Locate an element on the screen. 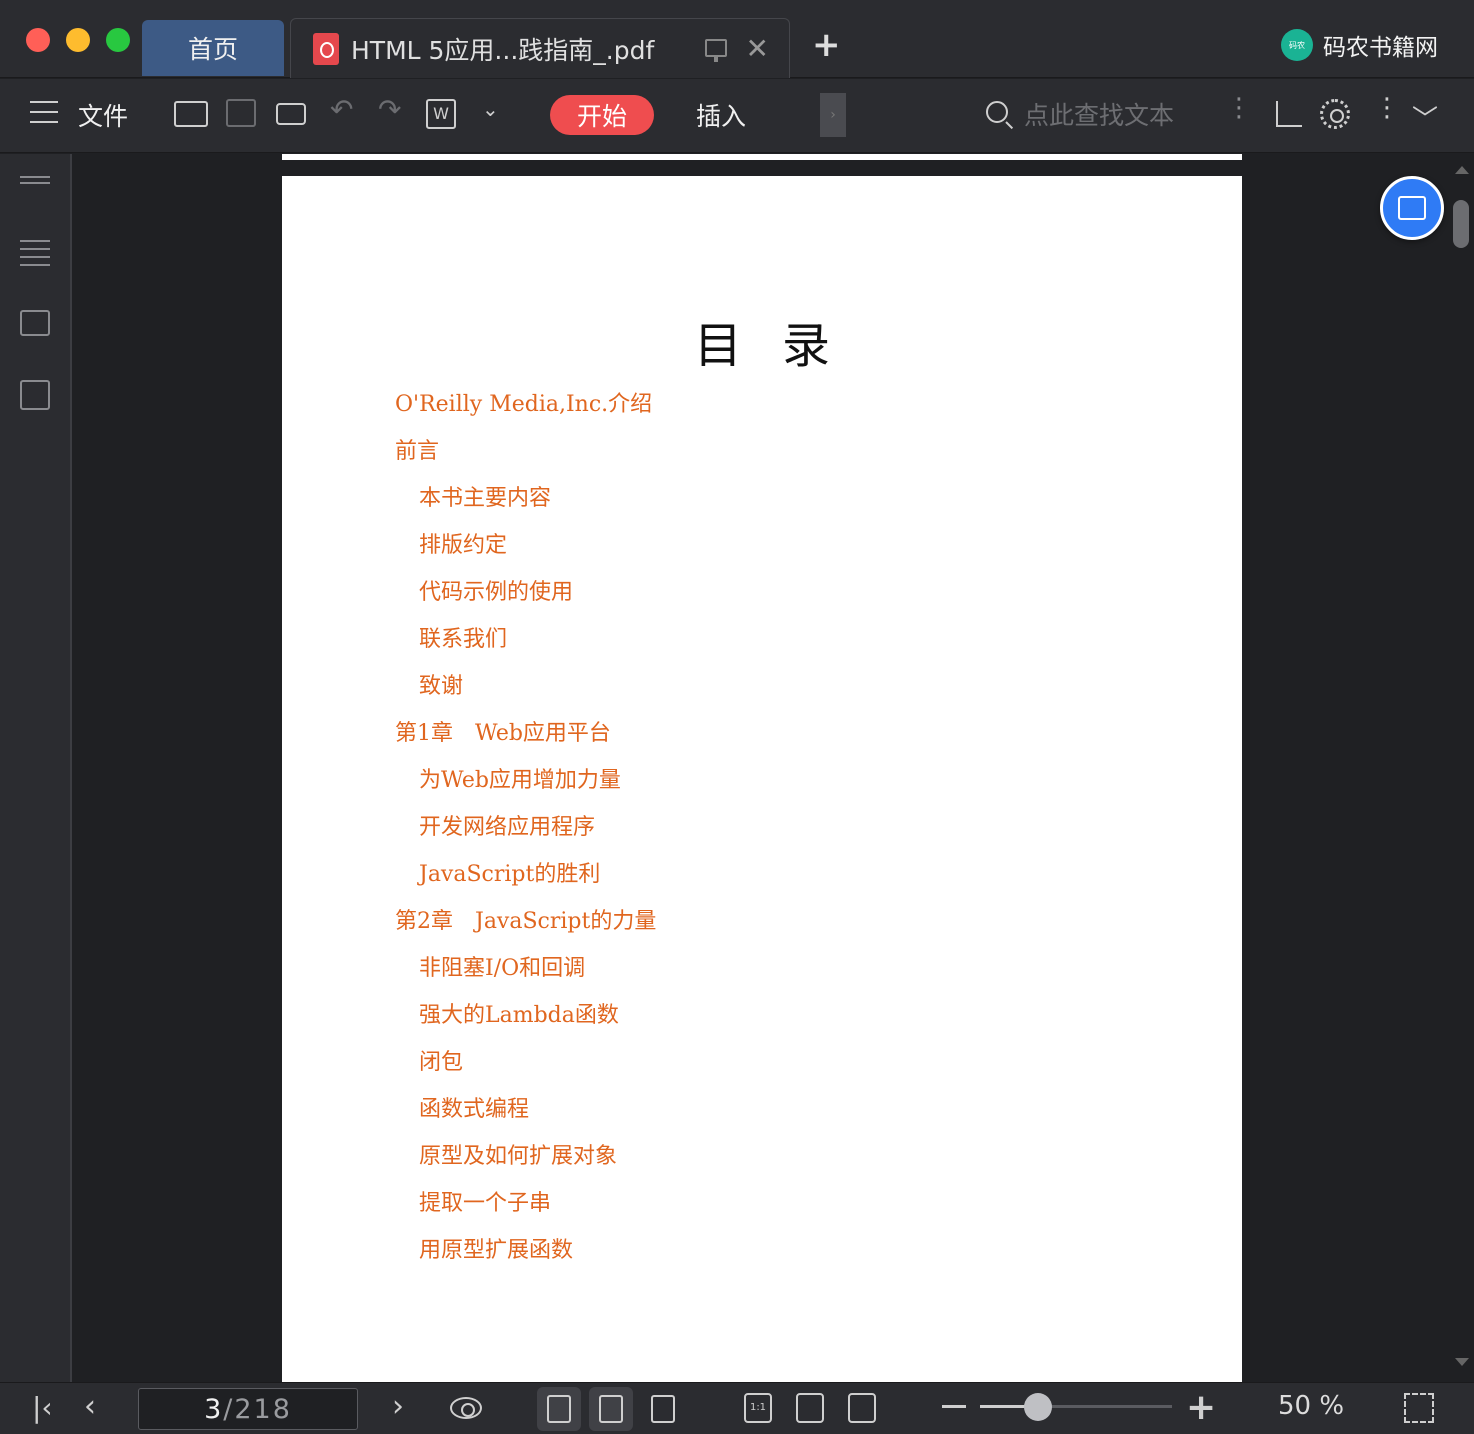 This screenshot has width=1474, height=1434. single-page-icon is located at coordinates (611, 1409).